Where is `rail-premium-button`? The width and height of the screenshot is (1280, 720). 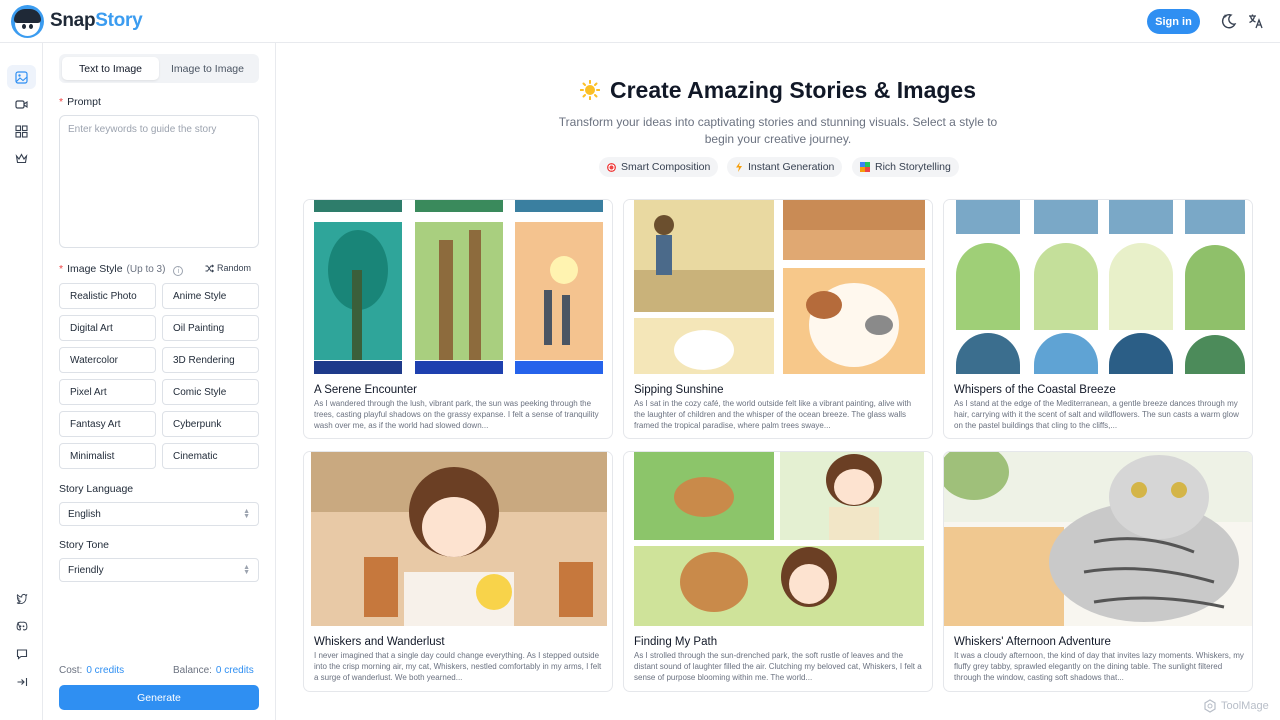 rail-premium-button is located at coordinates (21, 158).